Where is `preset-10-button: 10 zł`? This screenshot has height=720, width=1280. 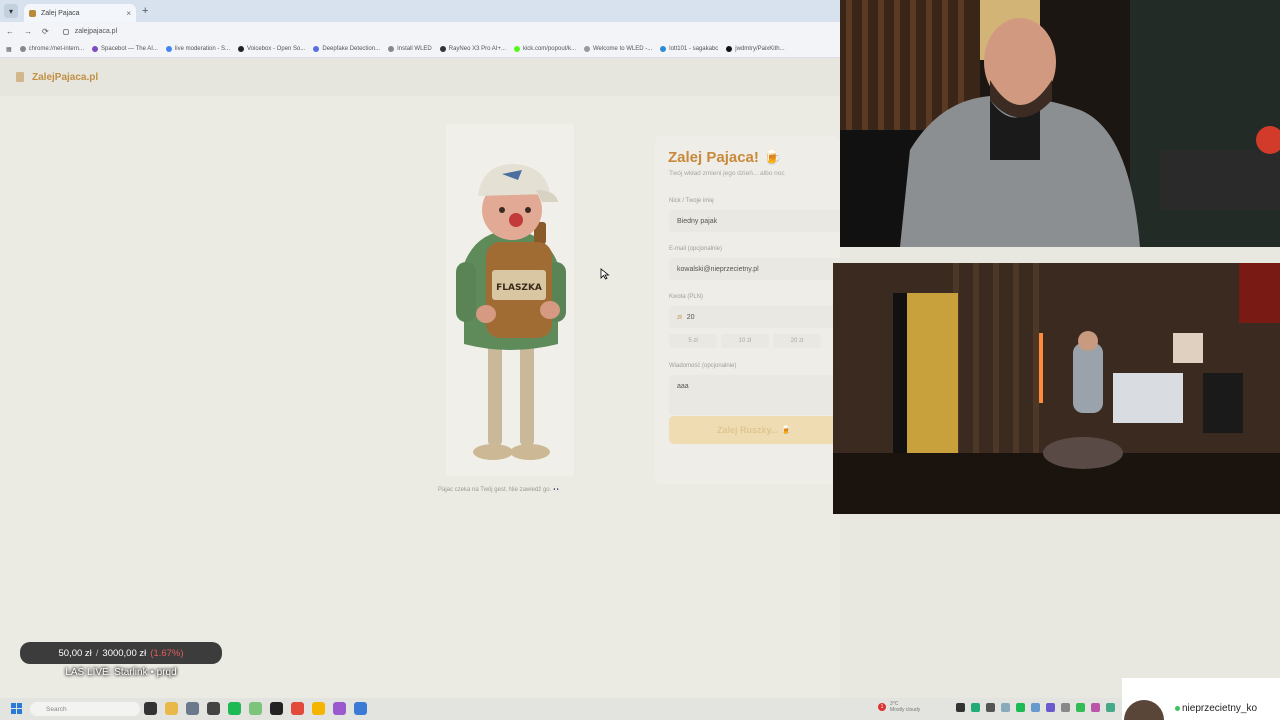 preset-10-button: 10 zł is located at coordinates (745, 341).